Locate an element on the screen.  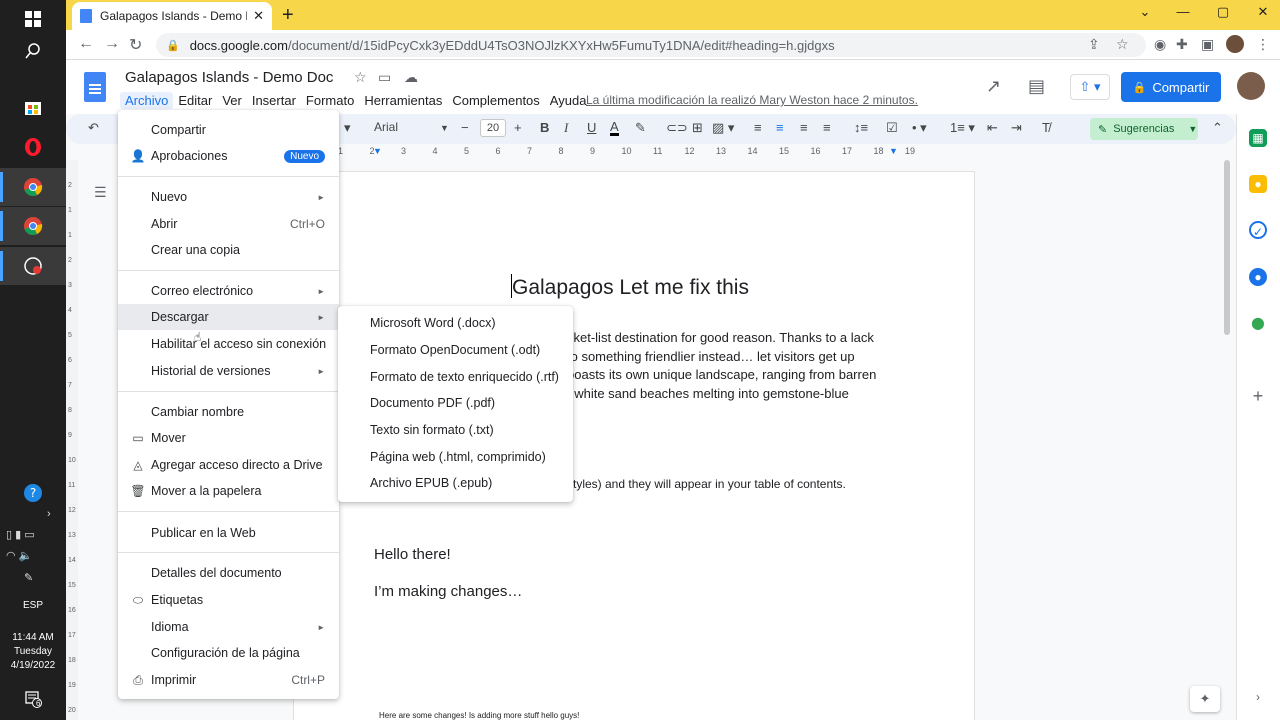
menu-item-etiquetas: ⬭ Etiquetas is located at coordinates (228, 600).